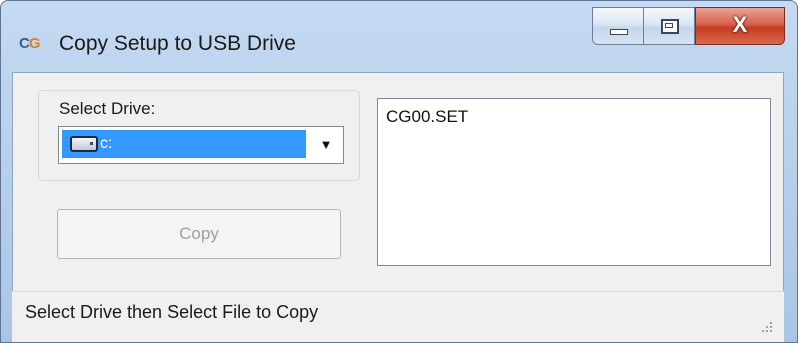  Describe the element at coordinates (84, 144) in the screenshot. I see `hard-drive-icon` at that location.